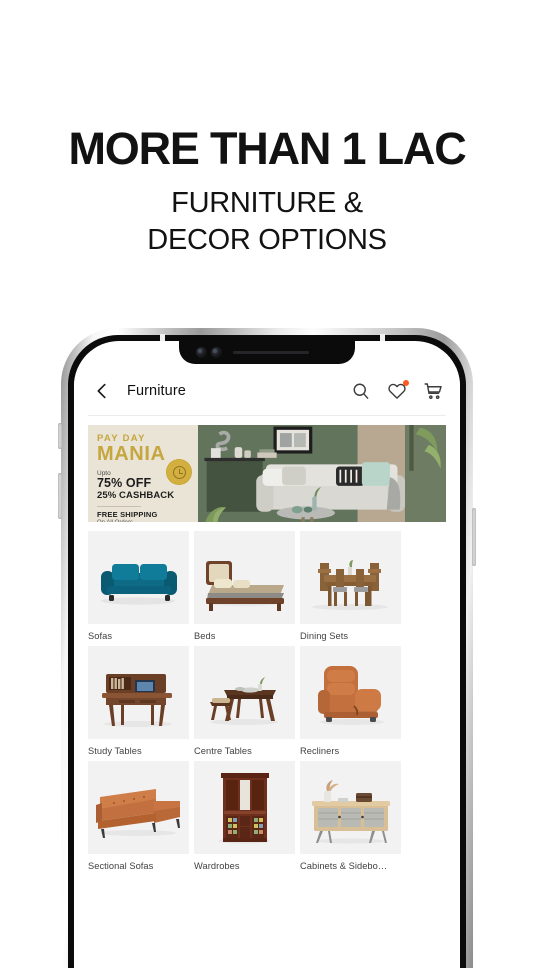 This screenshot has height=968, width=534. I want to click on header-actions, so click(397, 390).